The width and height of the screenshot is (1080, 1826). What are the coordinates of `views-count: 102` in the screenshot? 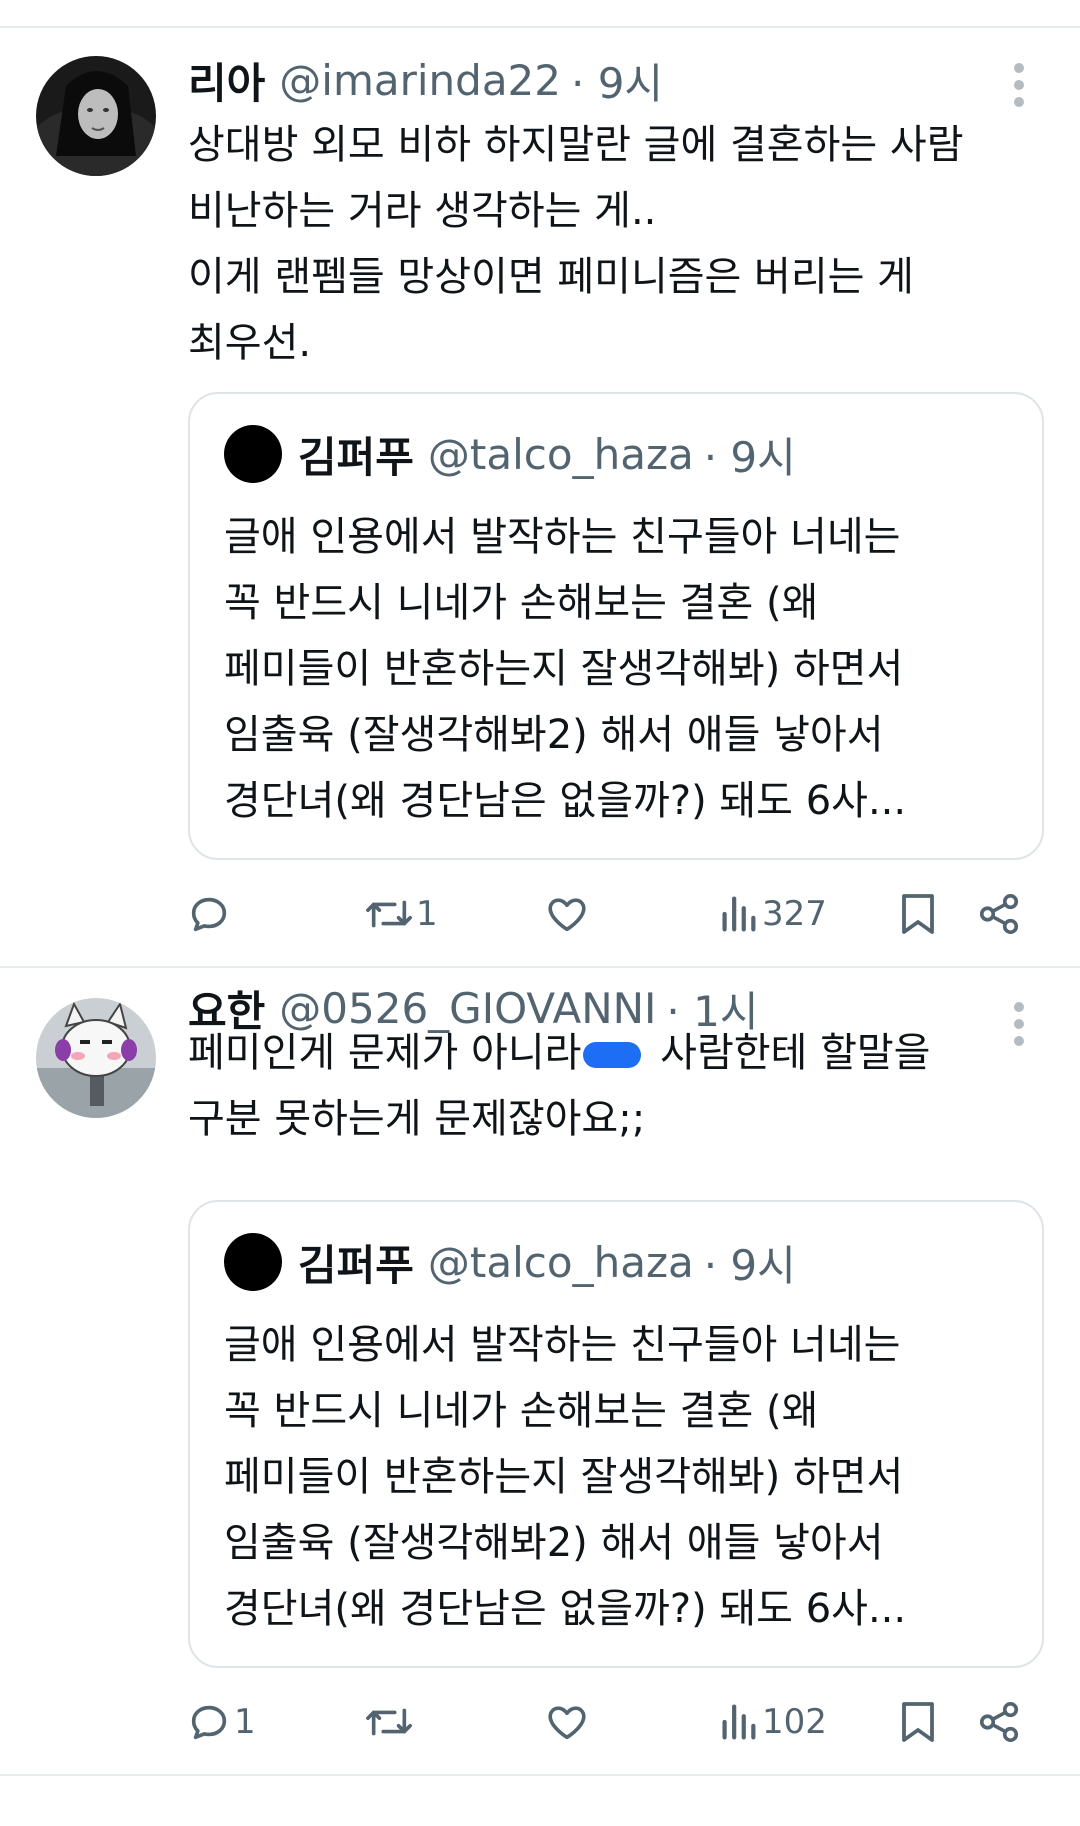 It's located at (794, 1722).